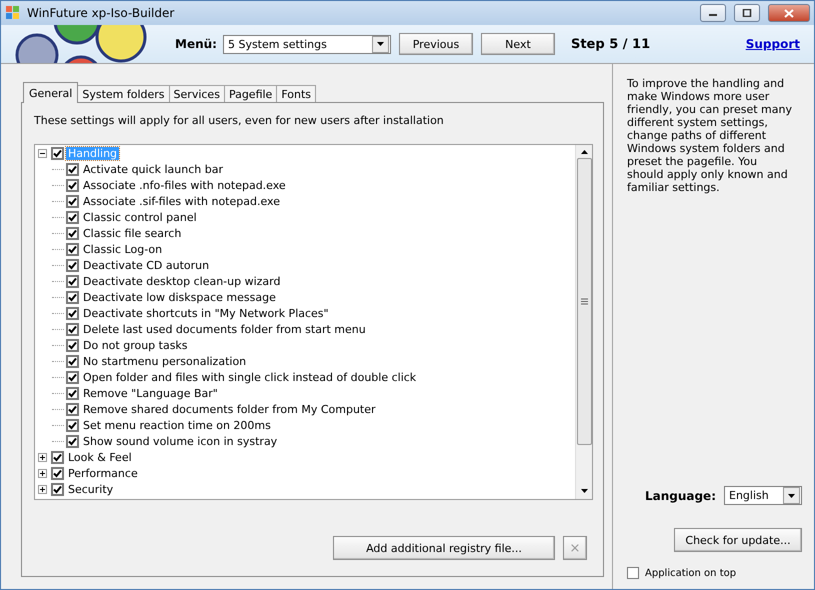 The image size is (815, 590). I want to click on tab: General, so click(50, 92).